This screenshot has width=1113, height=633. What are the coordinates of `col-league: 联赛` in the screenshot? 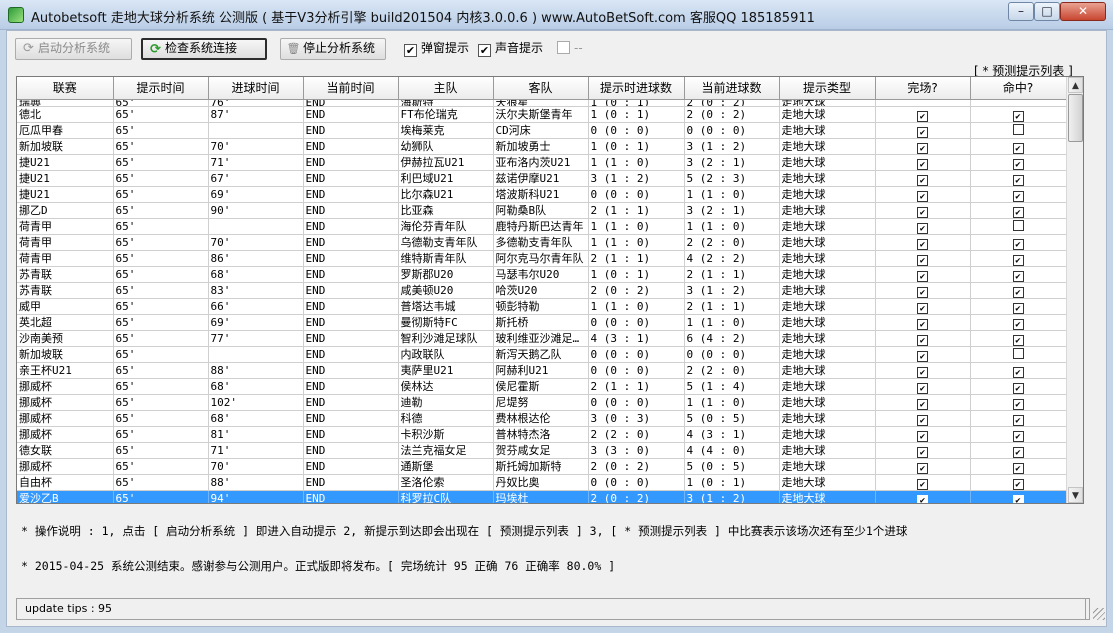 It's located at (65, 88).